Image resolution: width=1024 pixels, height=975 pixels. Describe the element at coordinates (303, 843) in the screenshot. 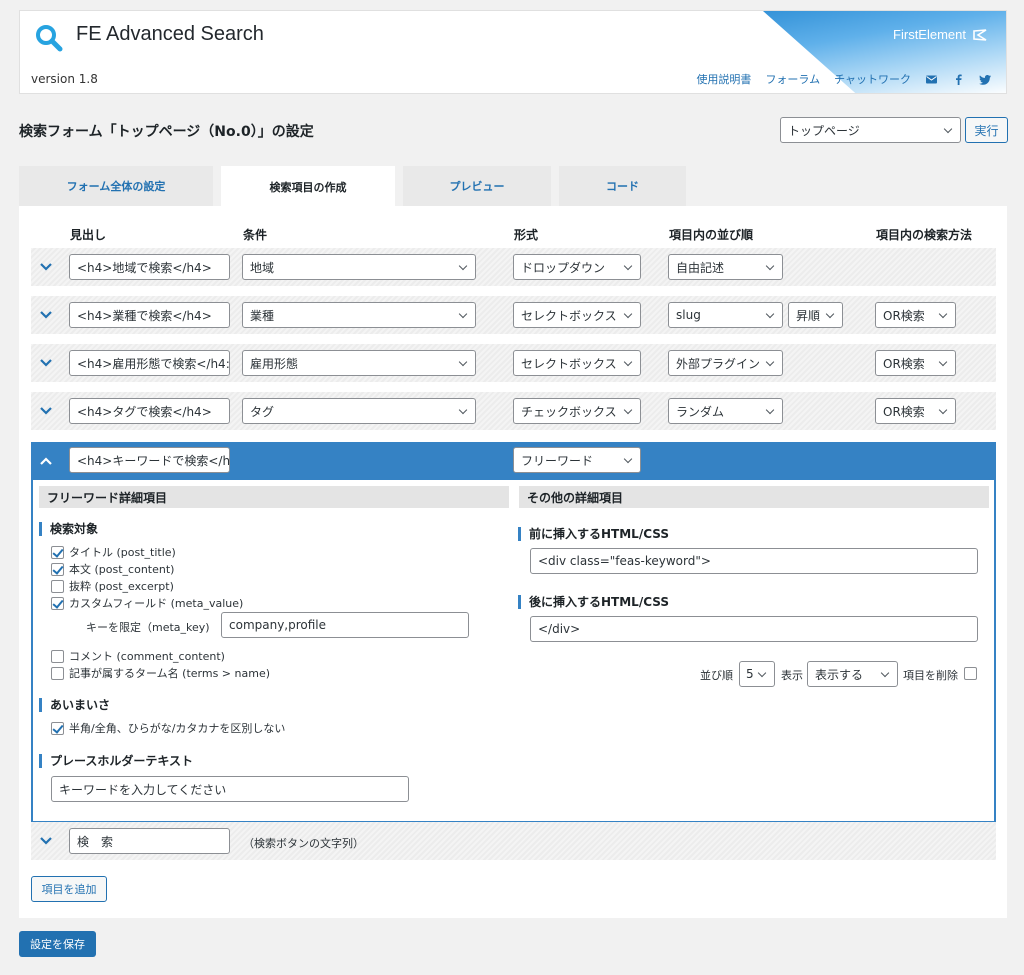

I see `search-button-note: （検索ボタンの文字列）` at that location.